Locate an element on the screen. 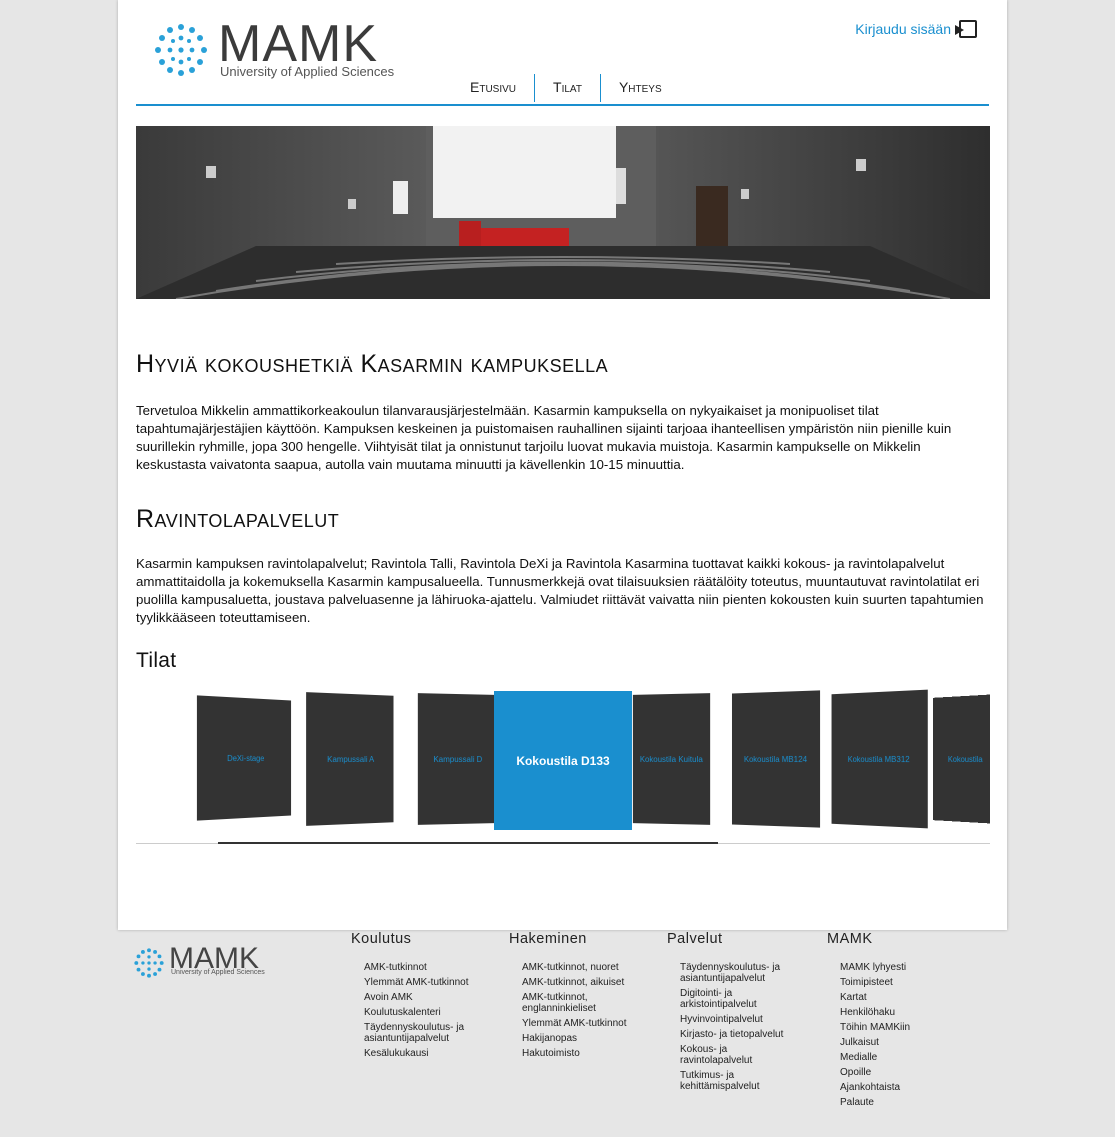 Image resolution: width=1115 pixels, height=1137 pixels. footer-link: Töihin MAMKiin is located at coordinates (900, 1027).